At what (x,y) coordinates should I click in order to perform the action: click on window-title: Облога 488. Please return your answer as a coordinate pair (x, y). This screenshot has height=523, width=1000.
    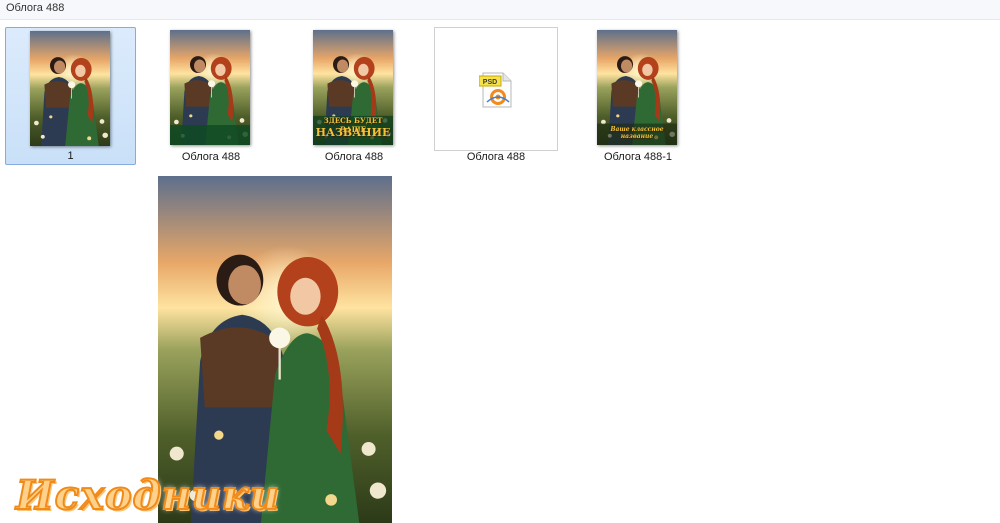
    Looking at the image, I should click on (500, 10).